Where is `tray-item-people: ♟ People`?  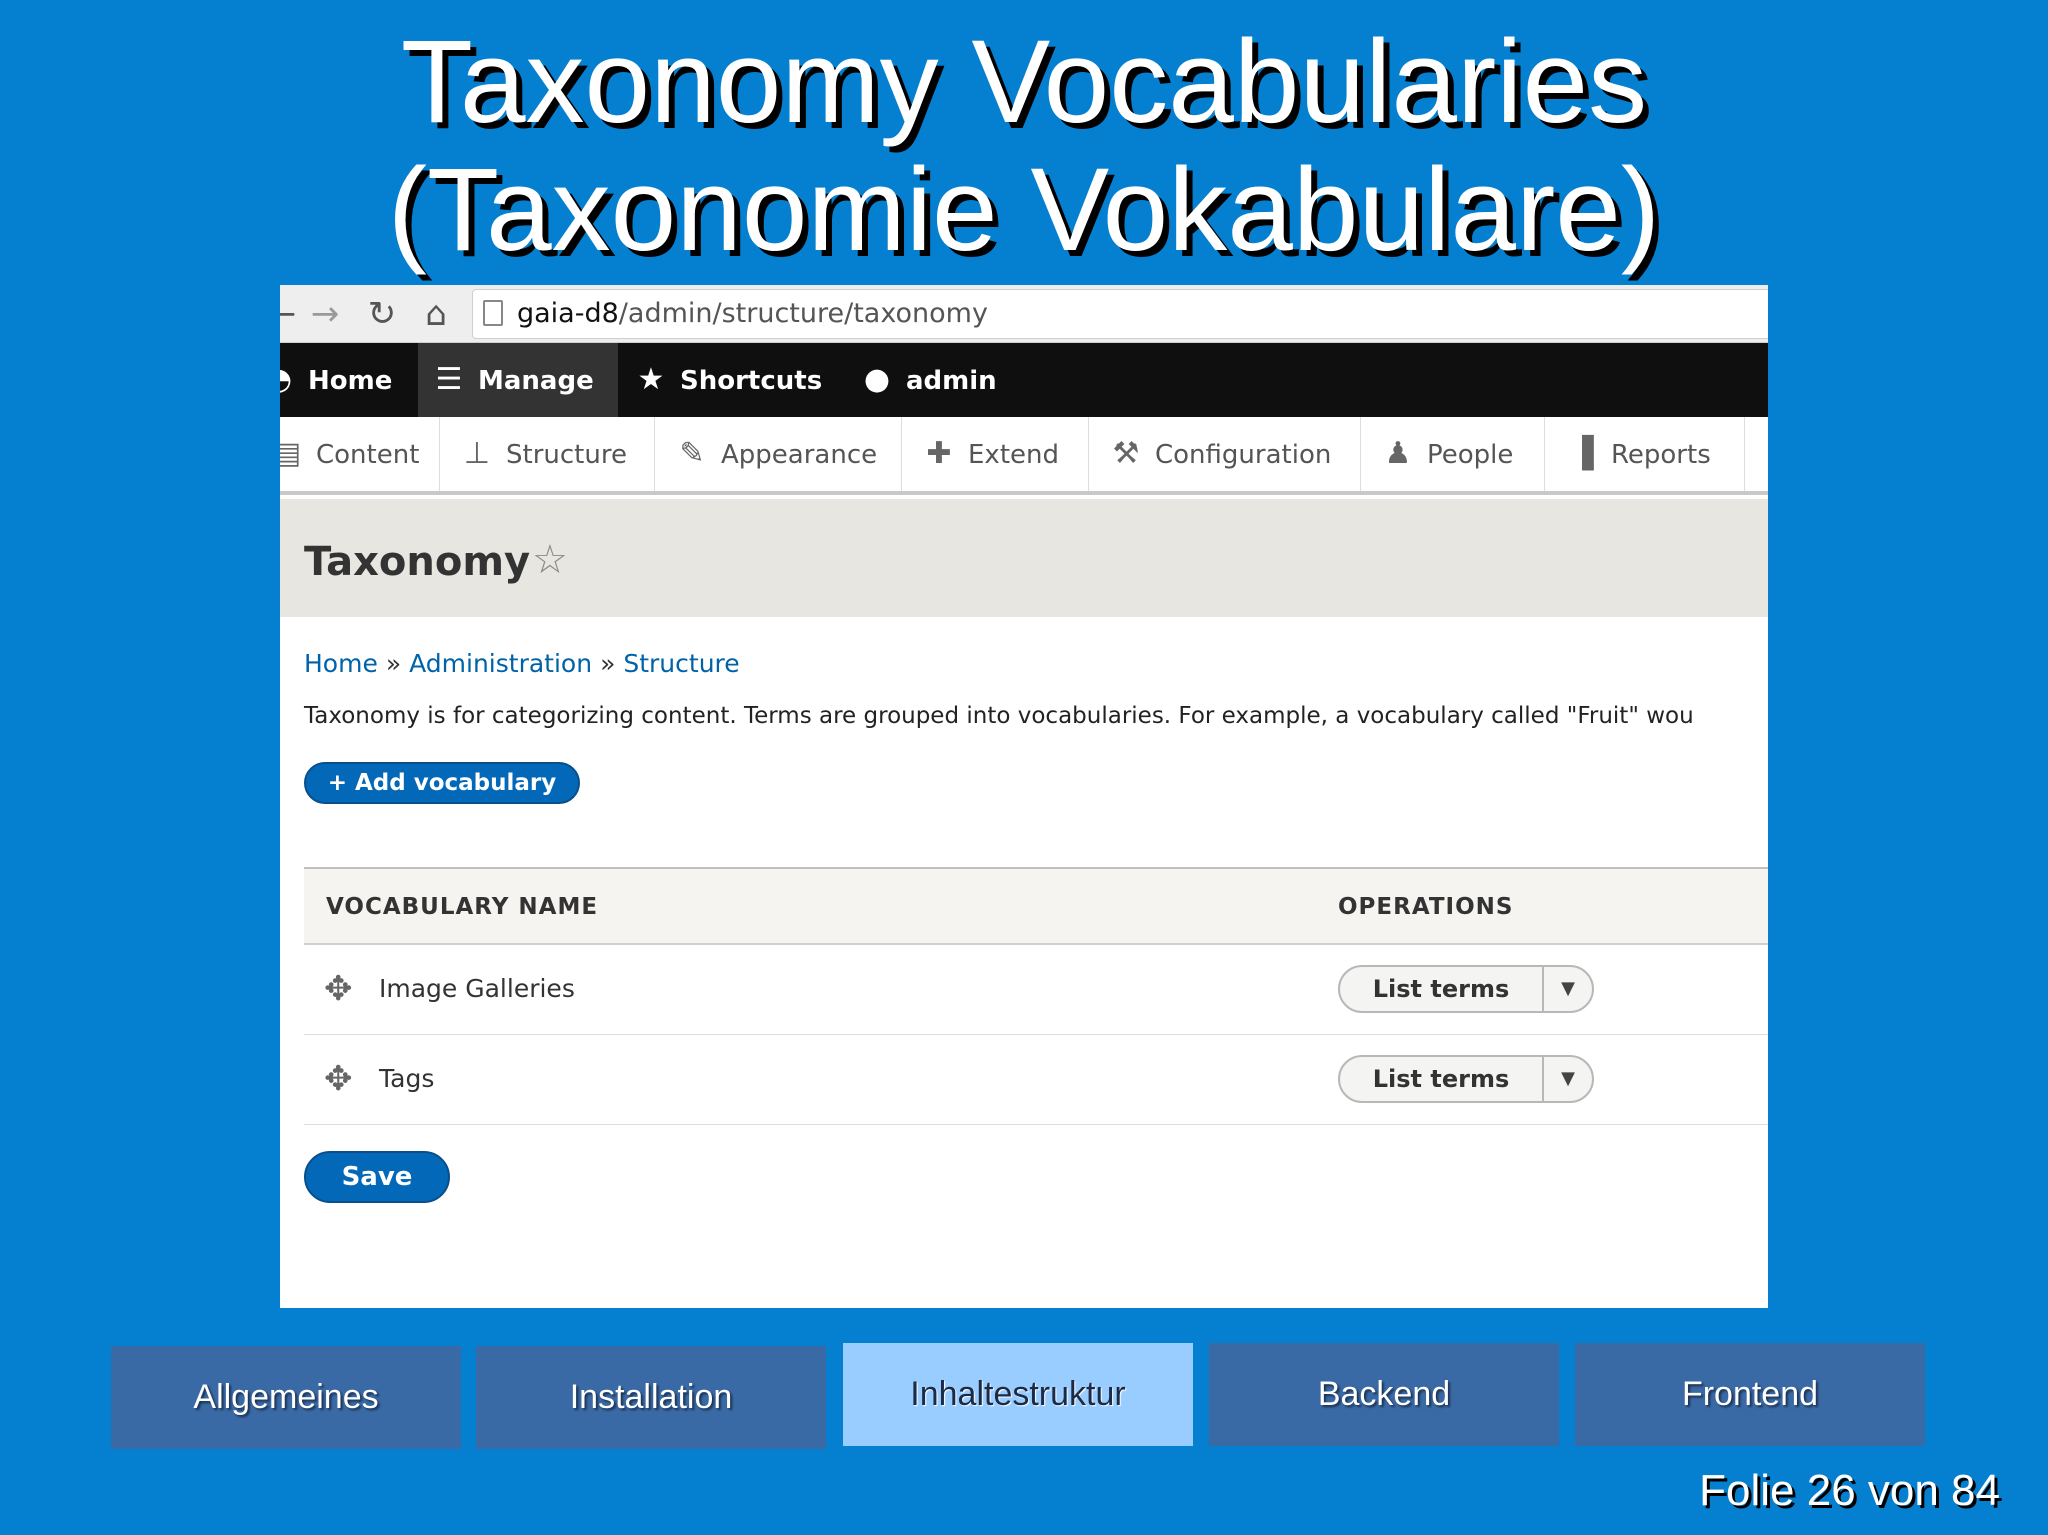
tray-item-people: ♟ People is located at coordinates (1453, 454).